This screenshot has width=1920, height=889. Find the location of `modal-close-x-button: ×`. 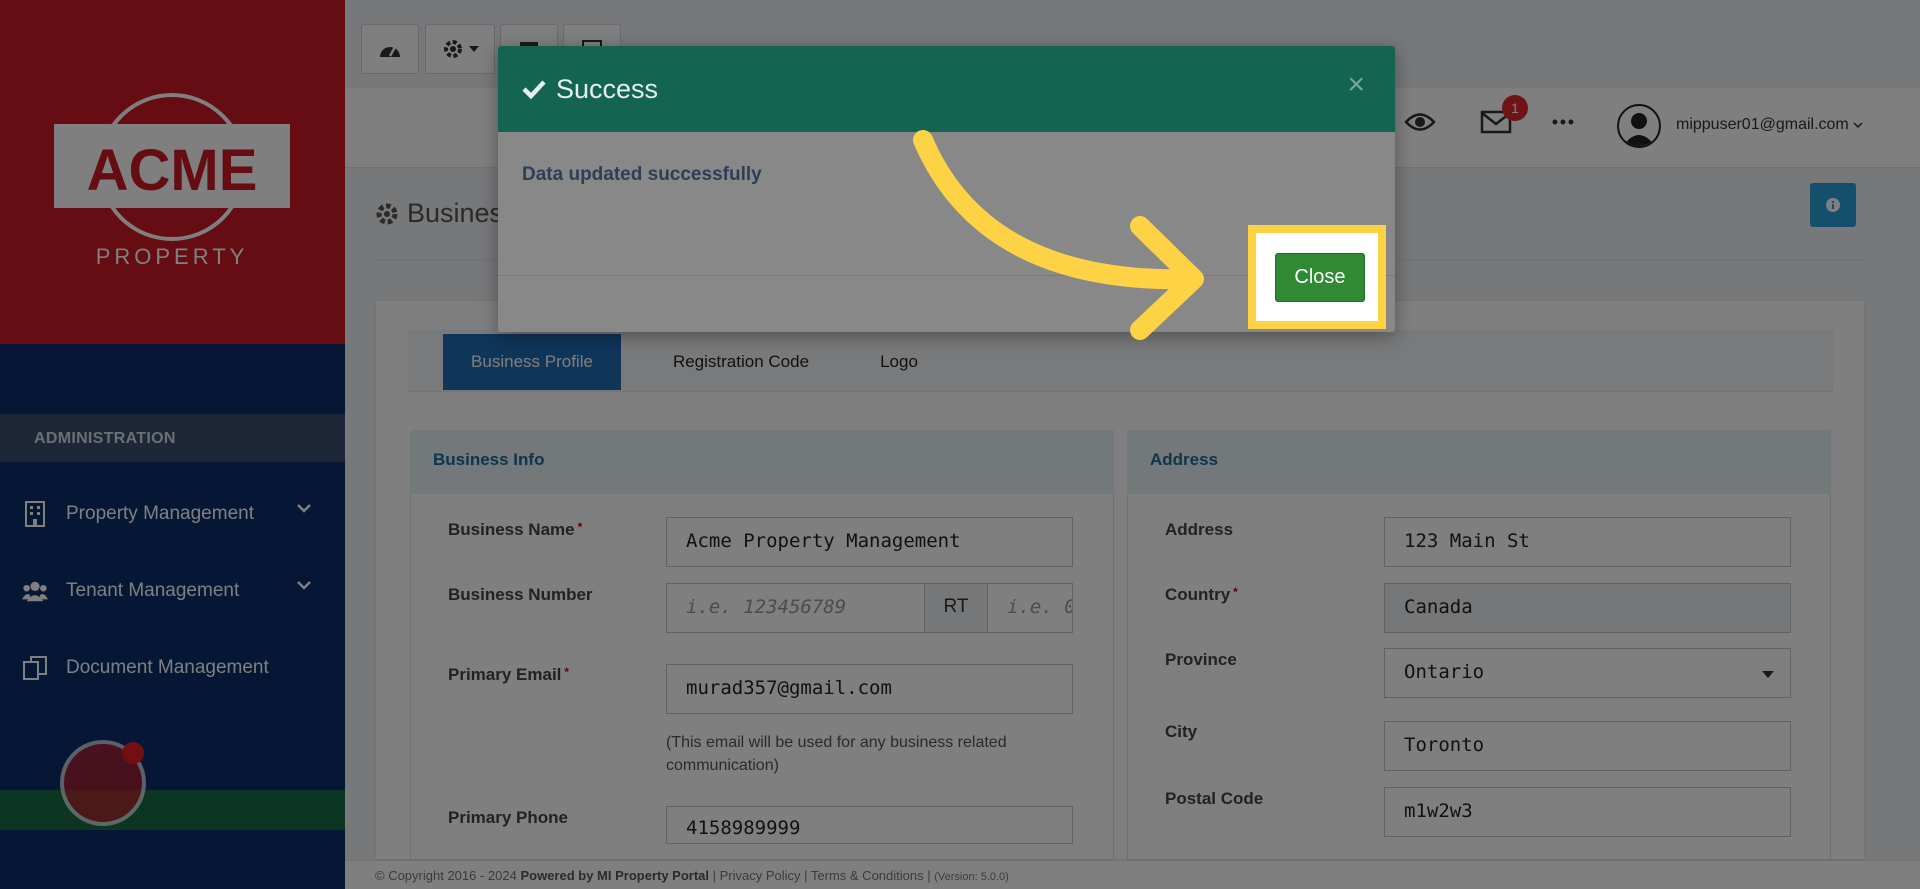

modal-close-x-button: × is located at coordinates (1356, 85).